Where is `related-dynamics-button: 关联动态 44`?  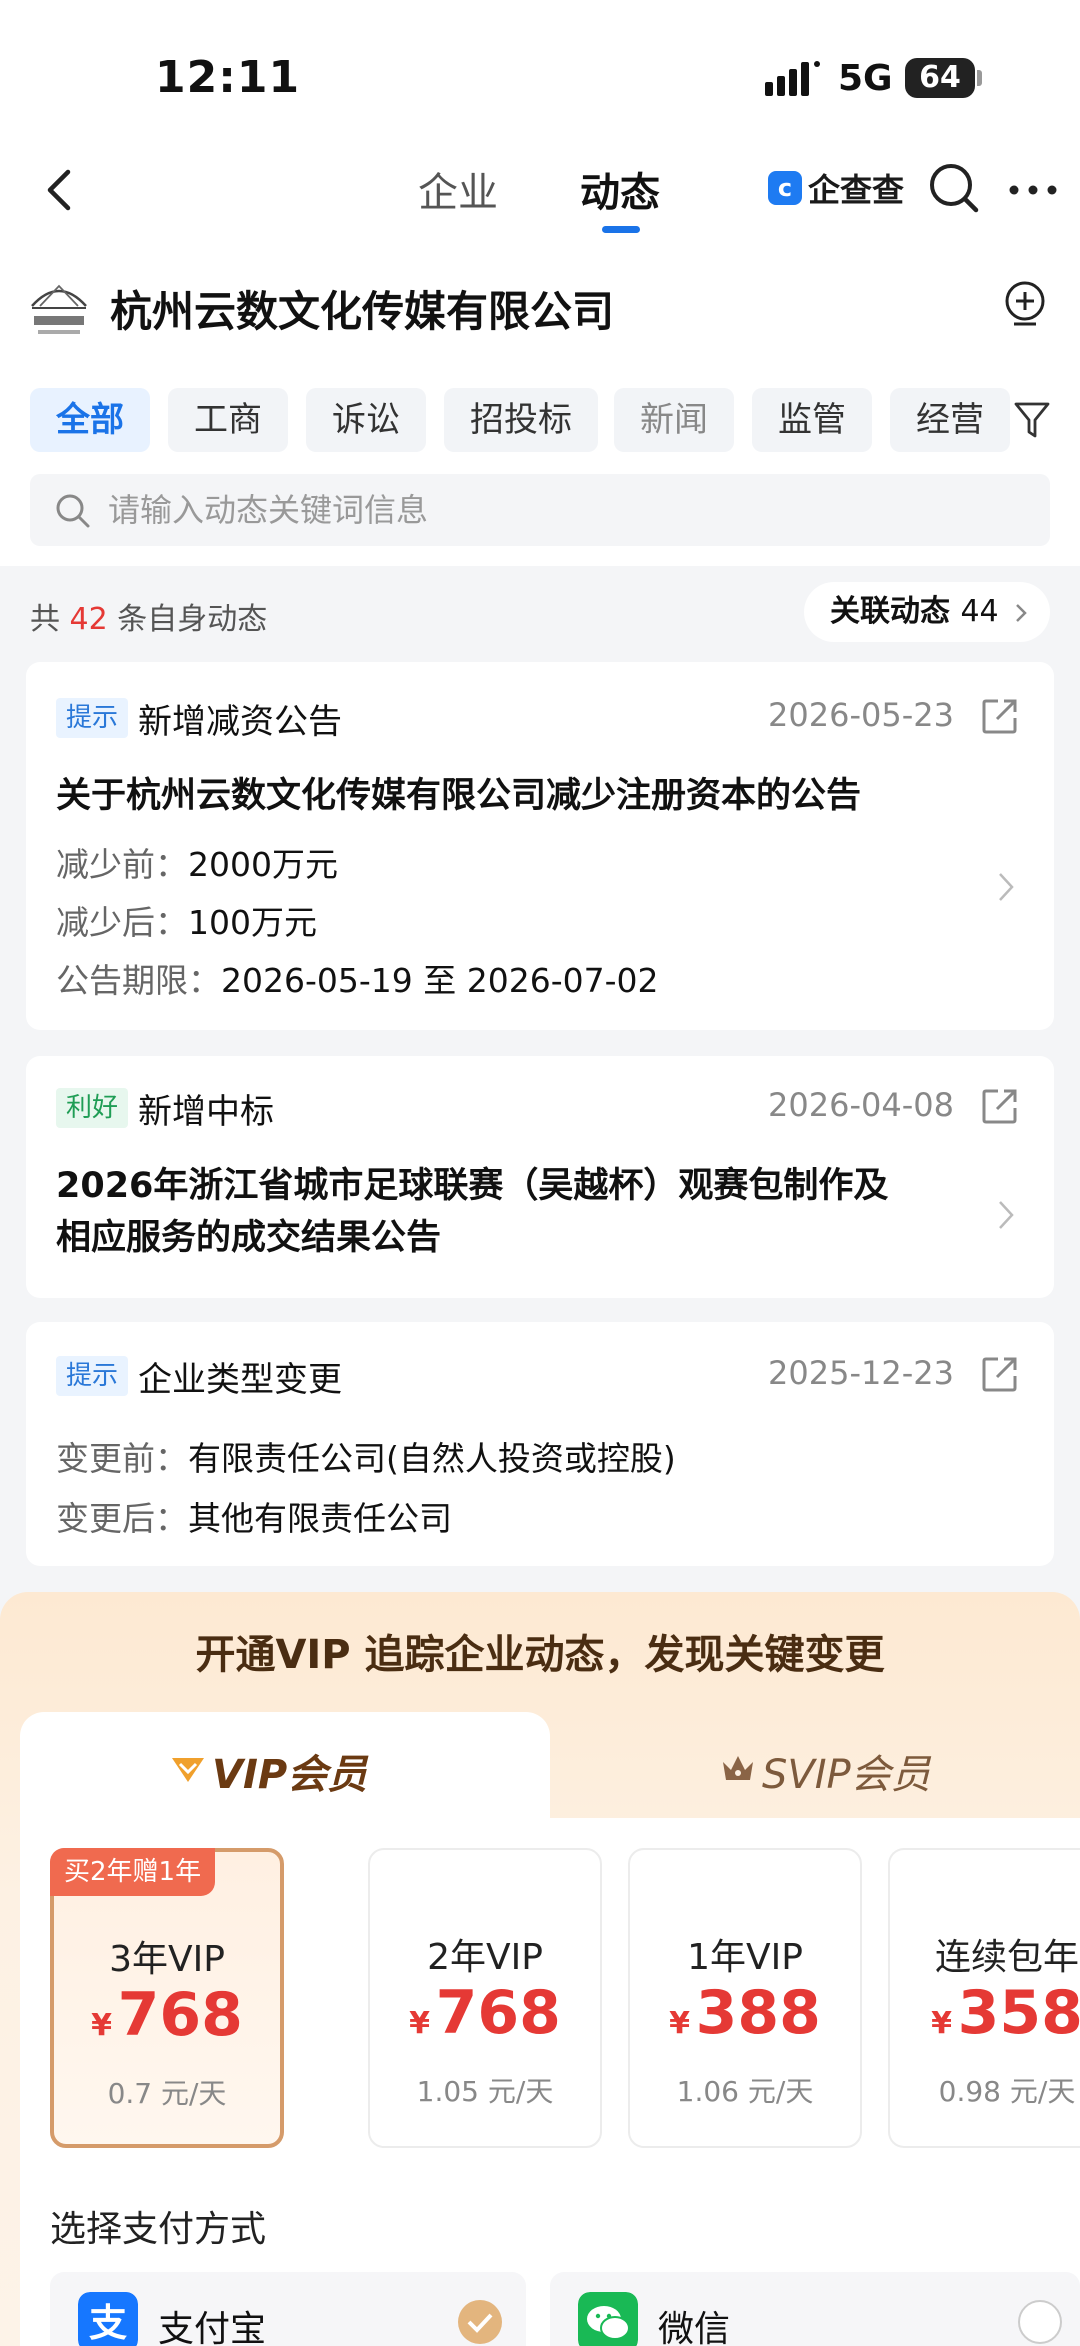
related-dynamics-button: 关联动态 44 is located at coordinates (927, 612).